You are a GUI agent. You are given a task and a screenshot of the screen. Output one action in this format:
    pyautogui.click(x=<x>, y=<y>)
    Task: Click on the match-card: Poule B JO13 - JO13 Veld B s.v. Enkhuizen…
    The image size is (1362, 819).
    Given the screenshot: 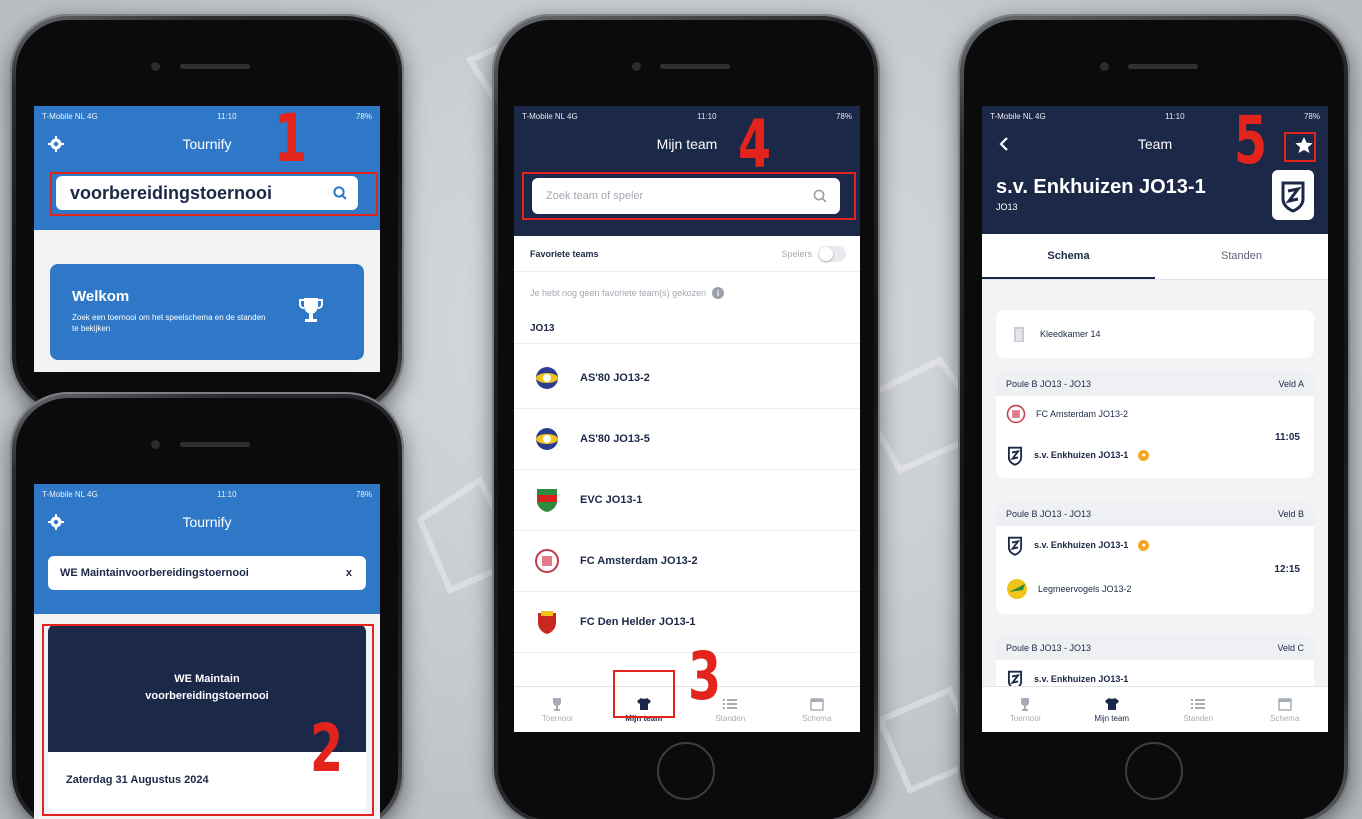 What is the action you would take?
    pyautogui.click(x=1155, y=558)
    